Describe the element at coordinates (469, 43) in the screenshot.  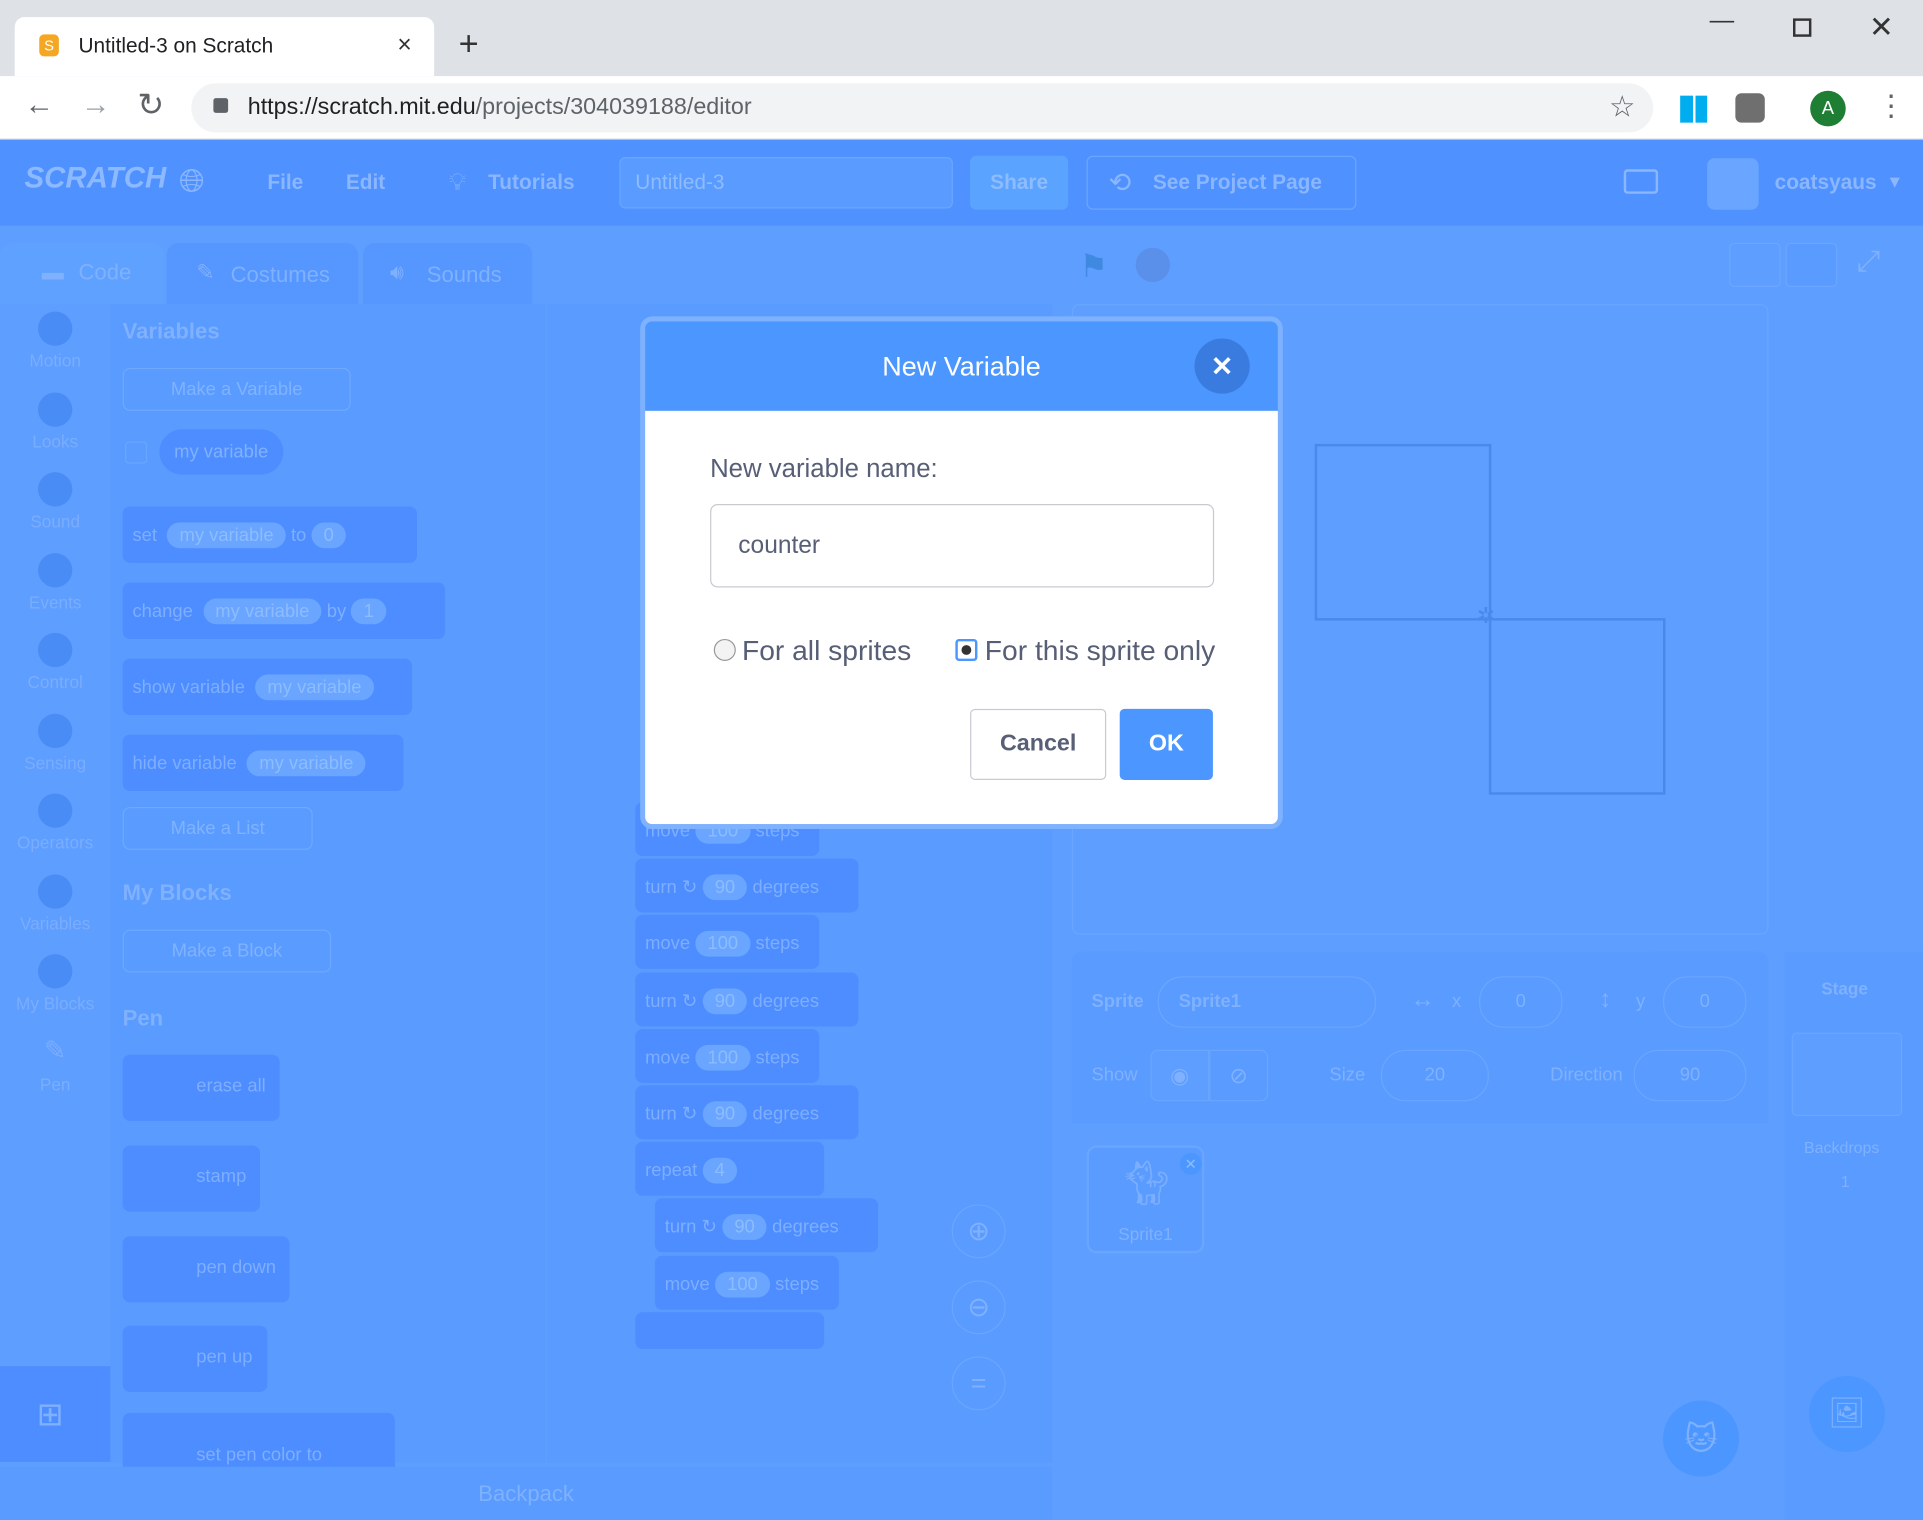
I see `new-tab-icon: +` at that location.